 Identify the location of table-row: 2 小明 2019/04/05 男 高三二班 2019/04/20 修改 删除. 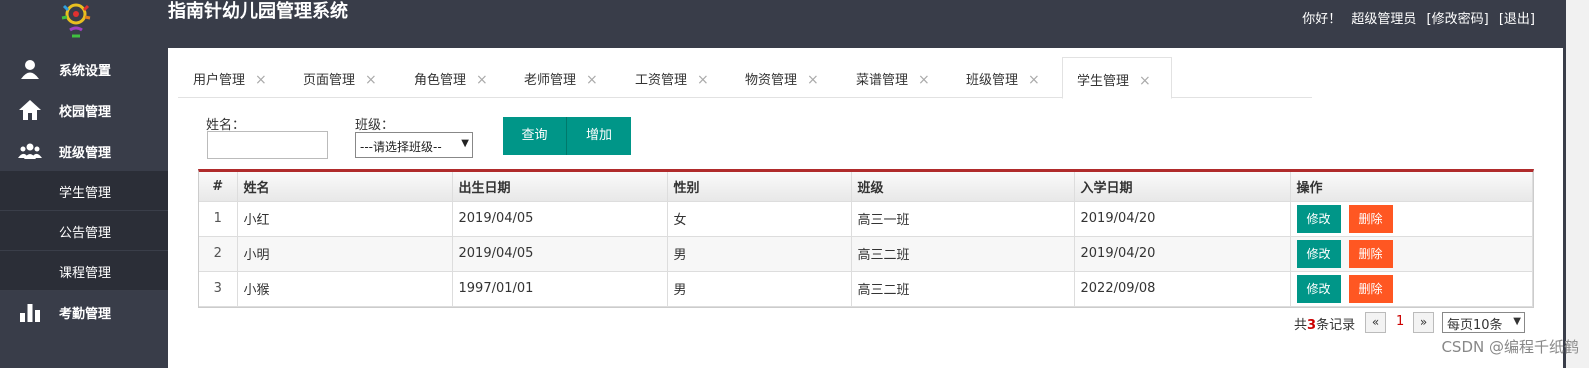
(866, 254).